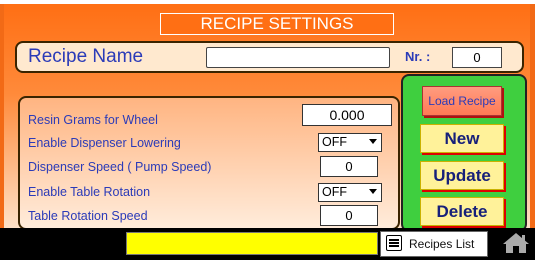  What do you see at coordinates (516, 243) in the screenshot?
I see `home-icon` at bounding box center [516, 243].